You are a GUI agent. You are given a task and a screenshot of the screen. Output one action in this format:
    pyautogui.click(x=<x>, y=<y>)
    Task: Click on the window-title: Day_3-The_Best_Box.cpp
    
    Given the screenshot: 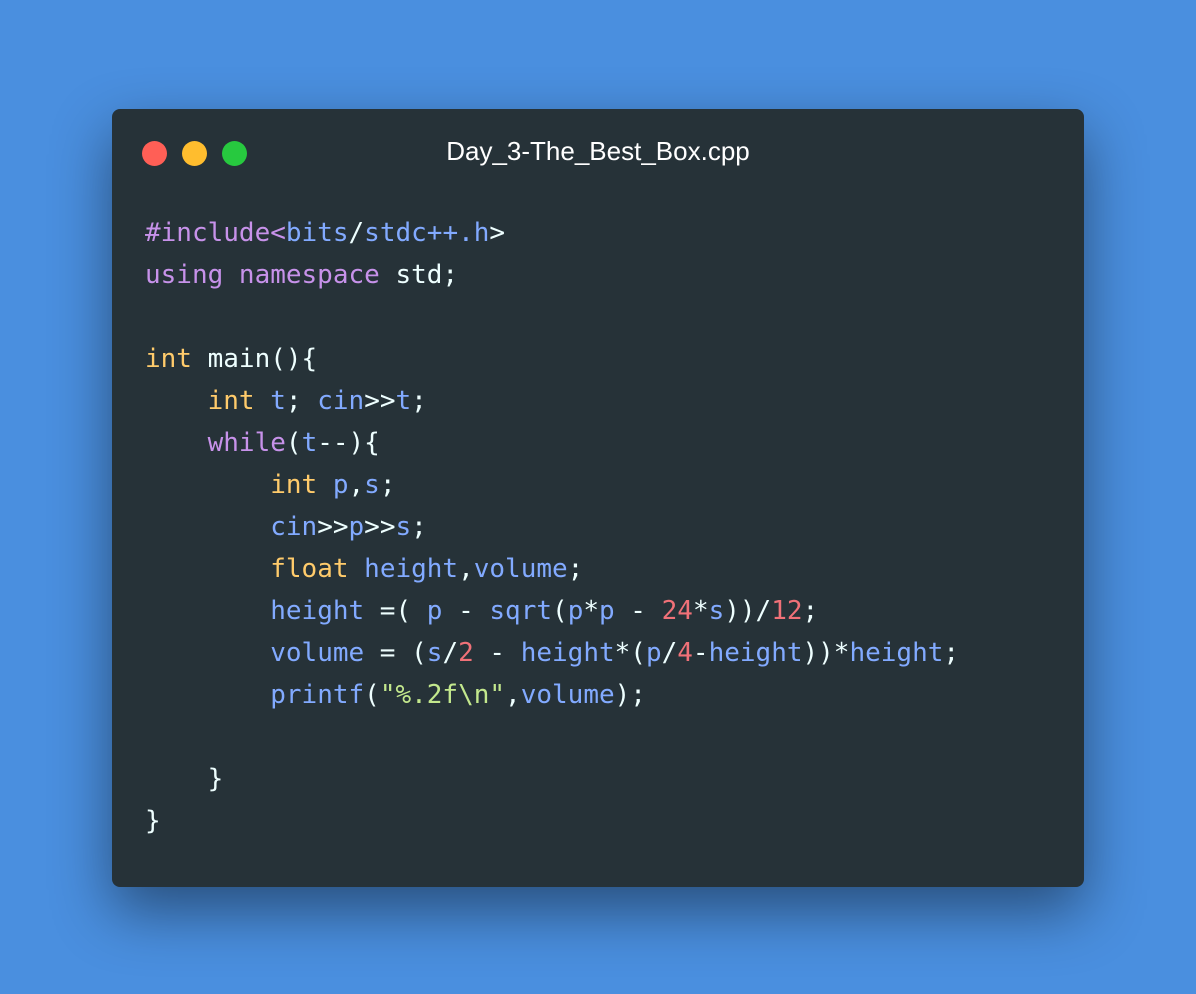 What is the action you would take?
    pyautogui.click(x=598, y=151)
    